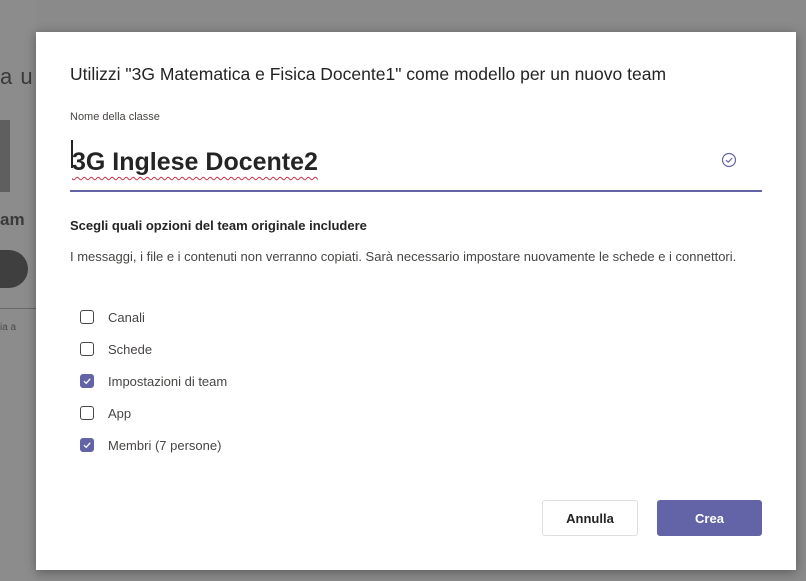 Image resolution: width=806 pixels, height=581 pixels. Describe the element at coordinates (130, 349) in the screenshot. I see `option-label: Schede` at that location.